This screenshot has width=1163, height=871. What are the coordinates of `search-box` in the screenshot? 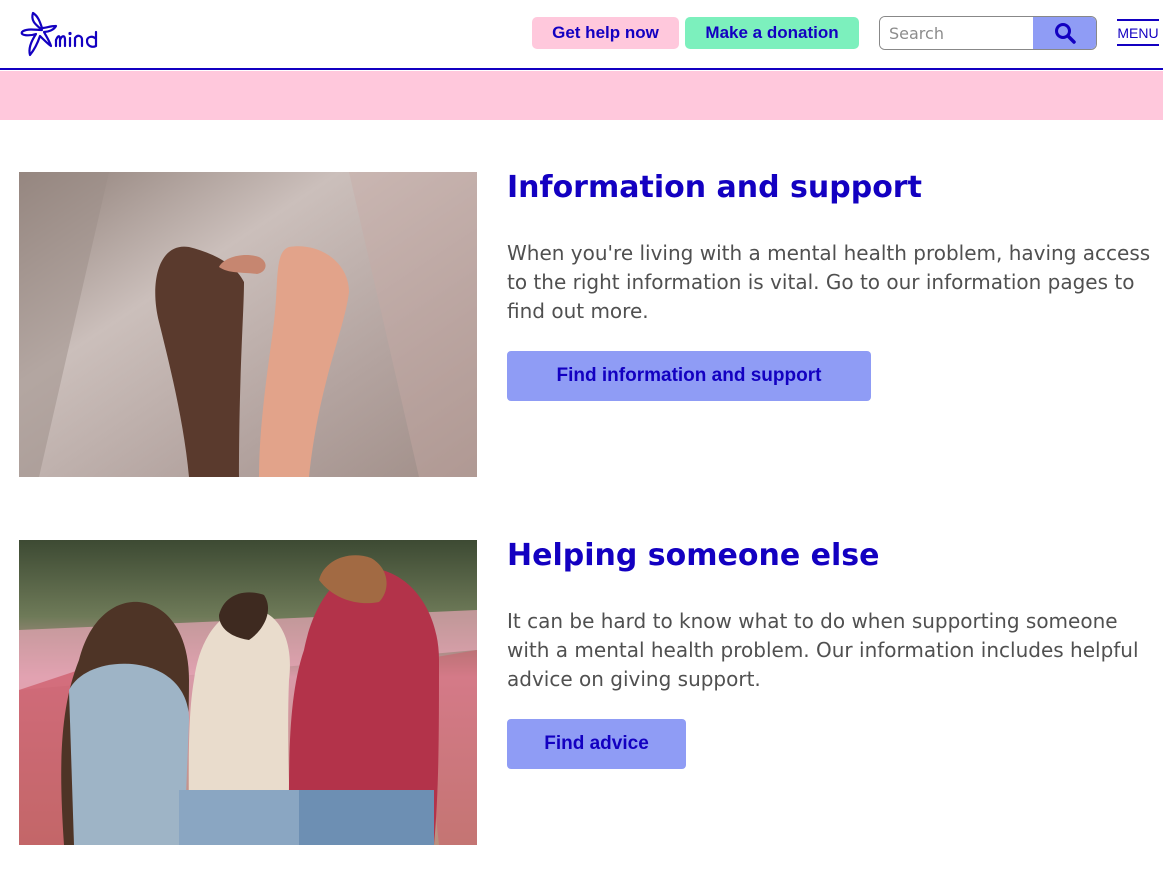 It's located at (988, 33).